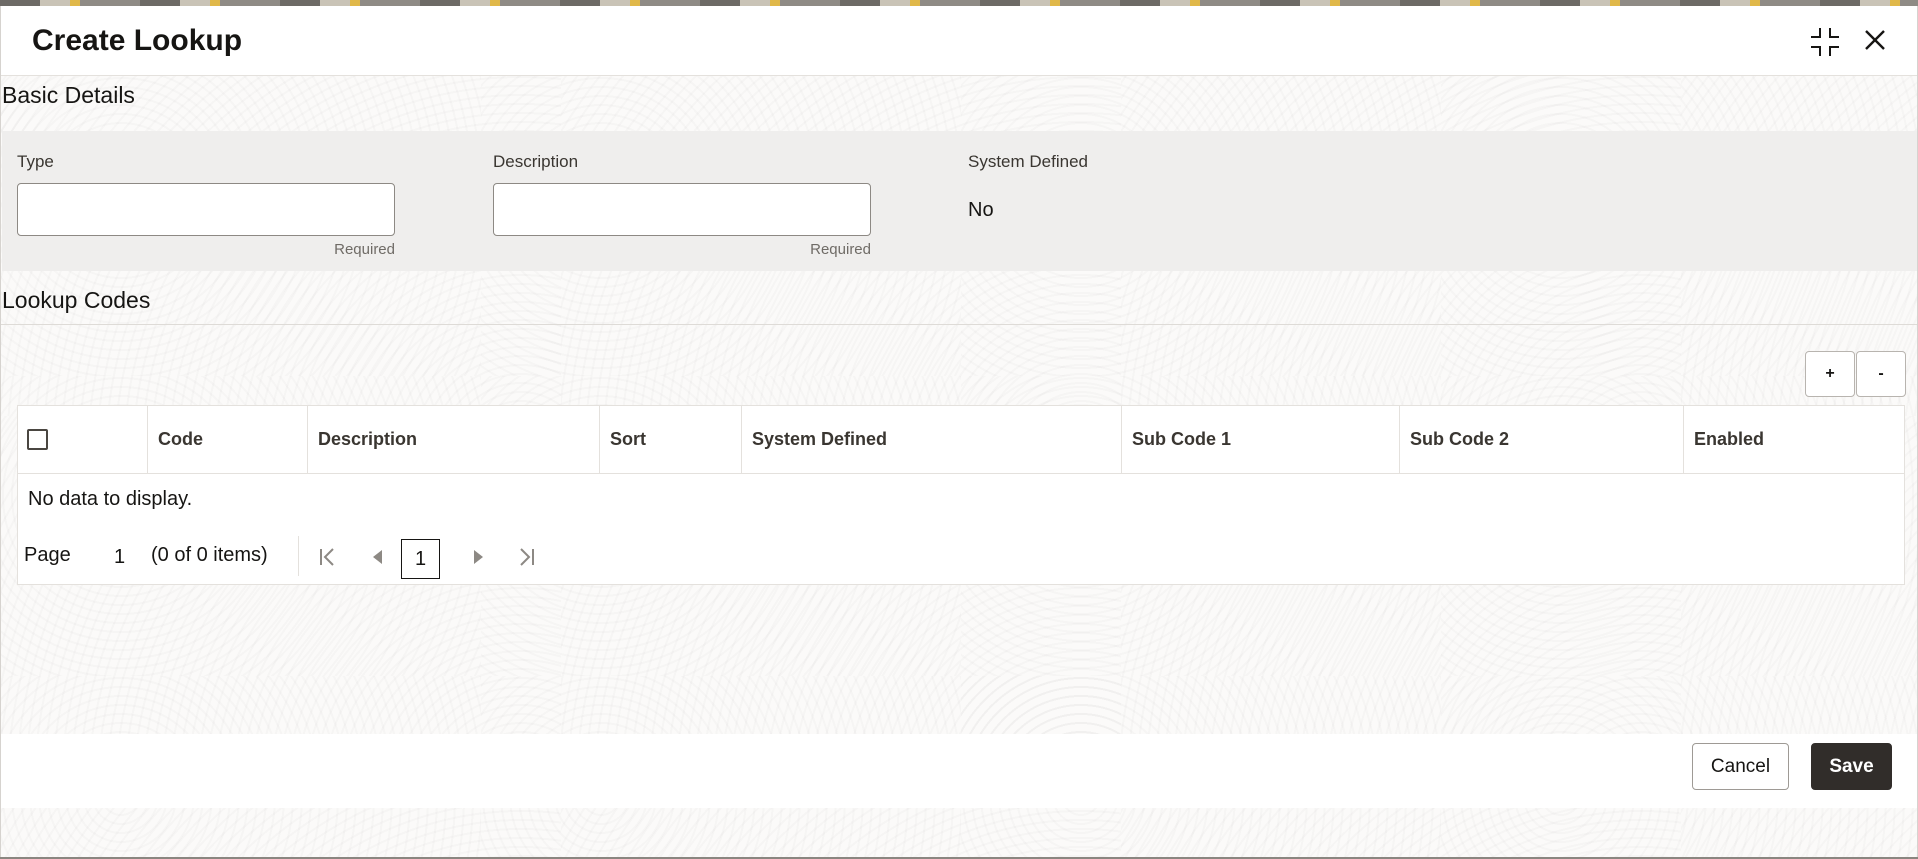  Describe the element at coordinates (83, 439) in the screenshot. I see `select-all-cell` at that location.